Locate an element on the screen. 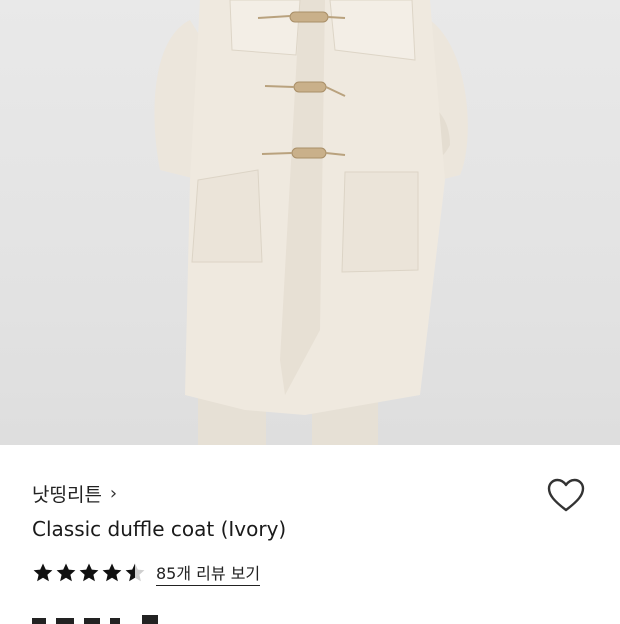 The width and height of the screenshot is (620, 624). product-title: Classic duffle coat (Ivory) is located at coordinates (159, 529).